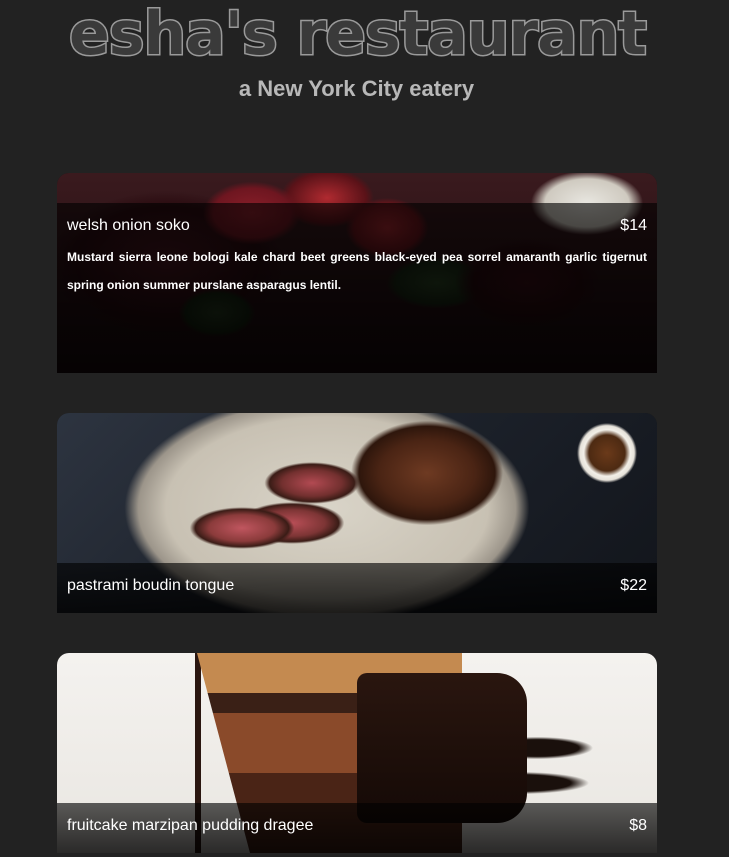  I want to click on cake-glaze-shape, so click(442, 748).